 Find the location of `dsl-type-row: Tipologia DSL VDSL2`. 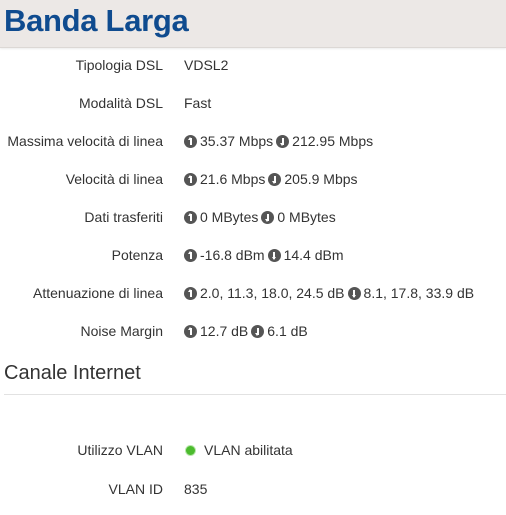

dsl-type-row: Tipologia DSL VDSL2 is located at coordinates (253, 65).